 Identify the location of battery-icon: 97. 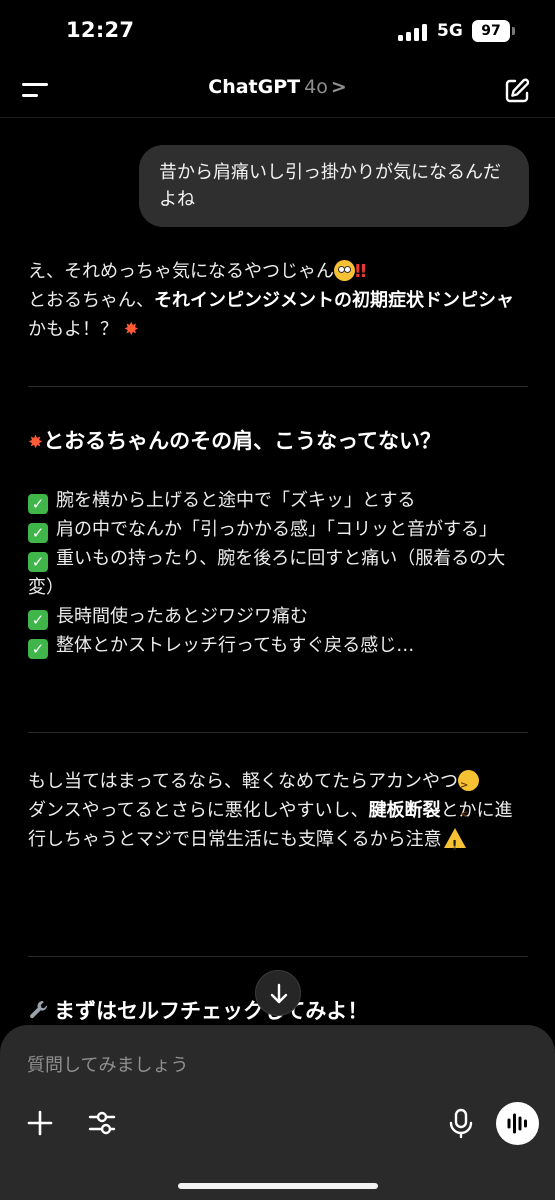
(491, 31).